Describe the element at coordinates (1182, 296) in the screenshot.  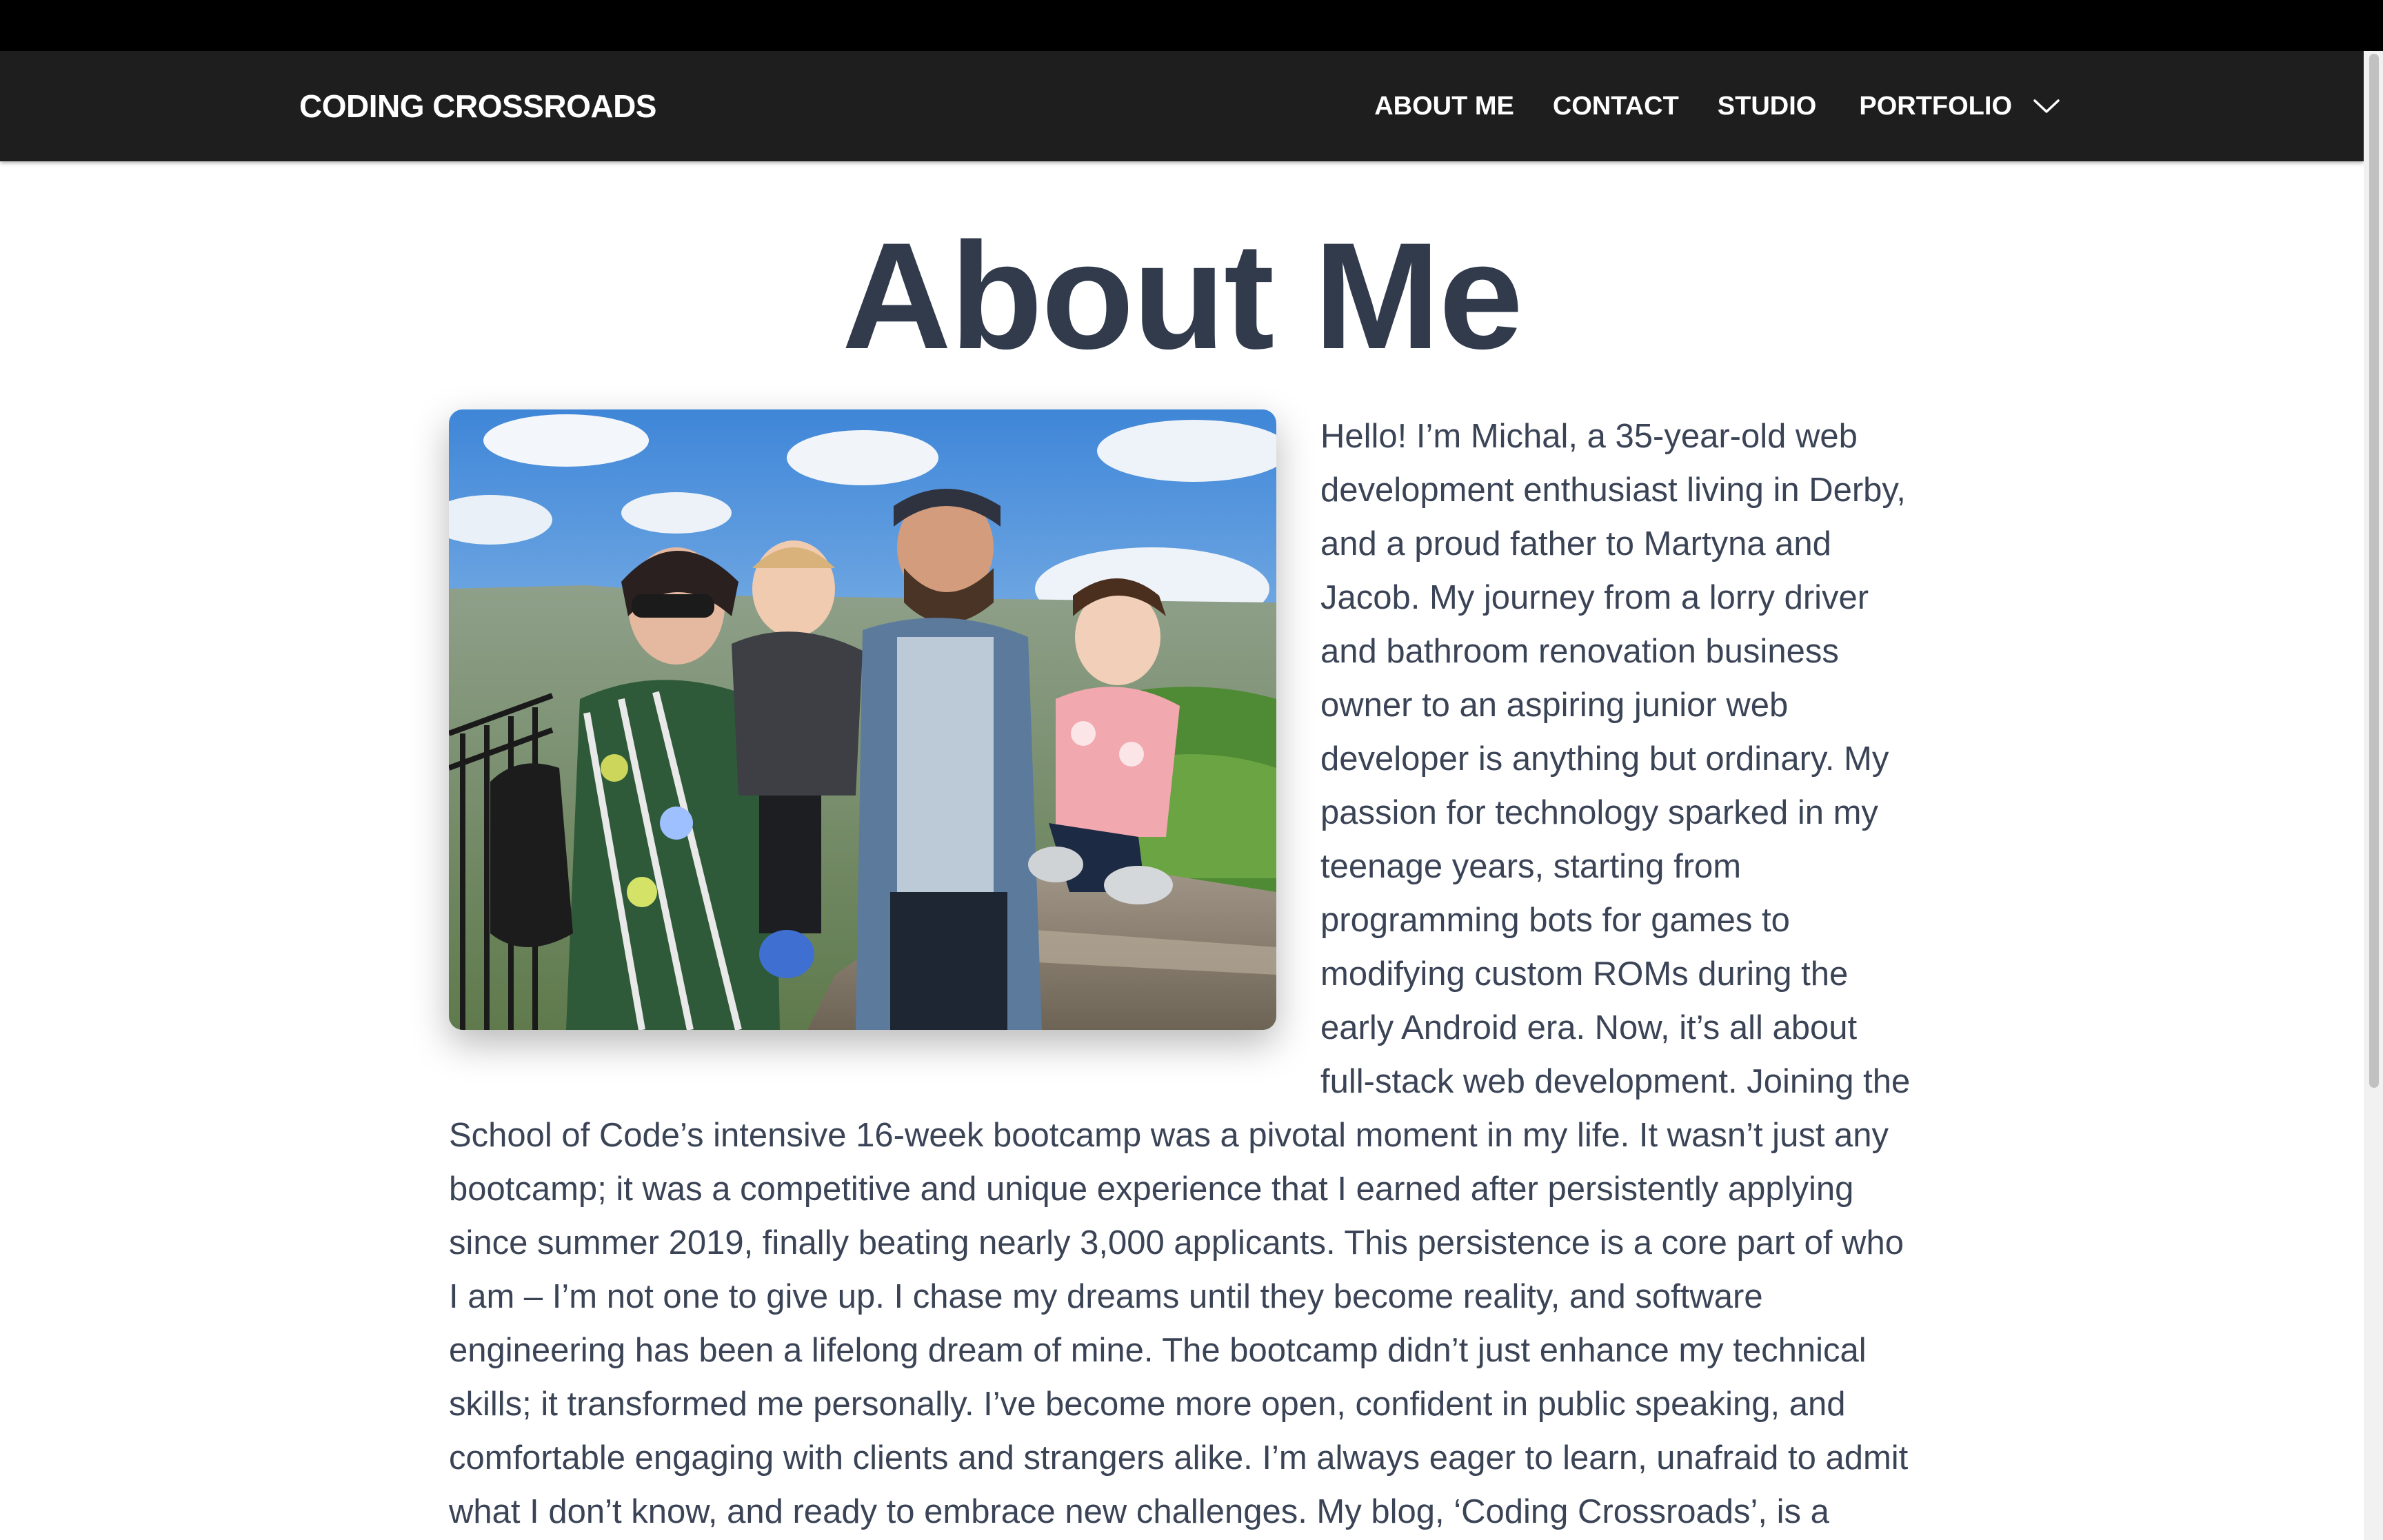
I see `page-title: About Me` at that location.